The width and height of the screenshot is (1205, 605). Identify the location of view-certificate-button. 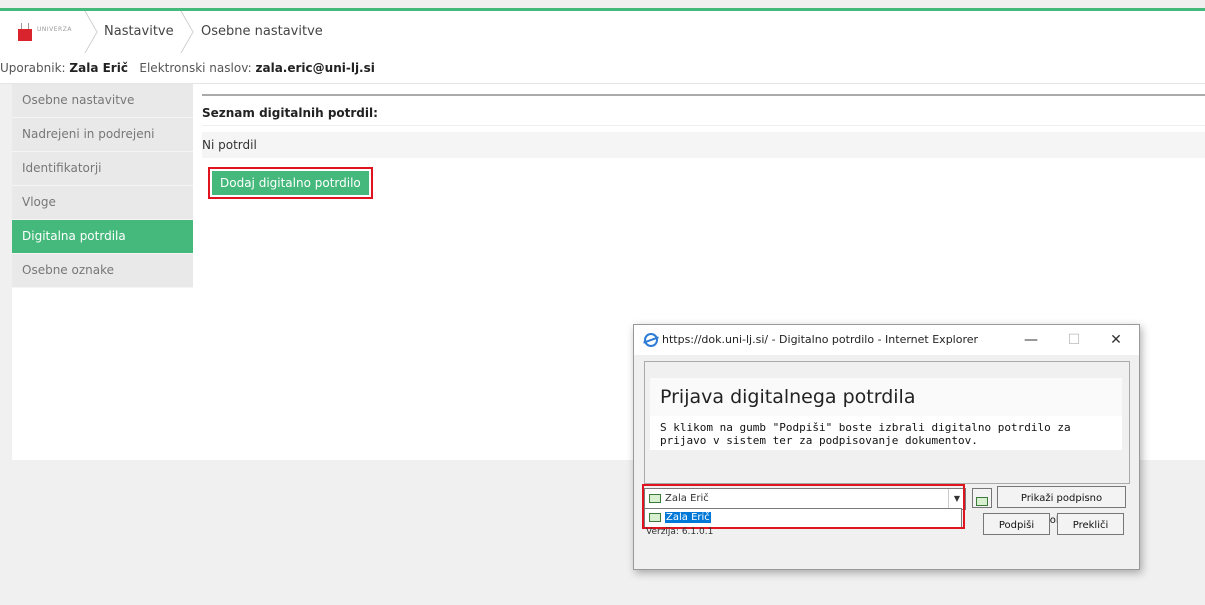
(982, 498).